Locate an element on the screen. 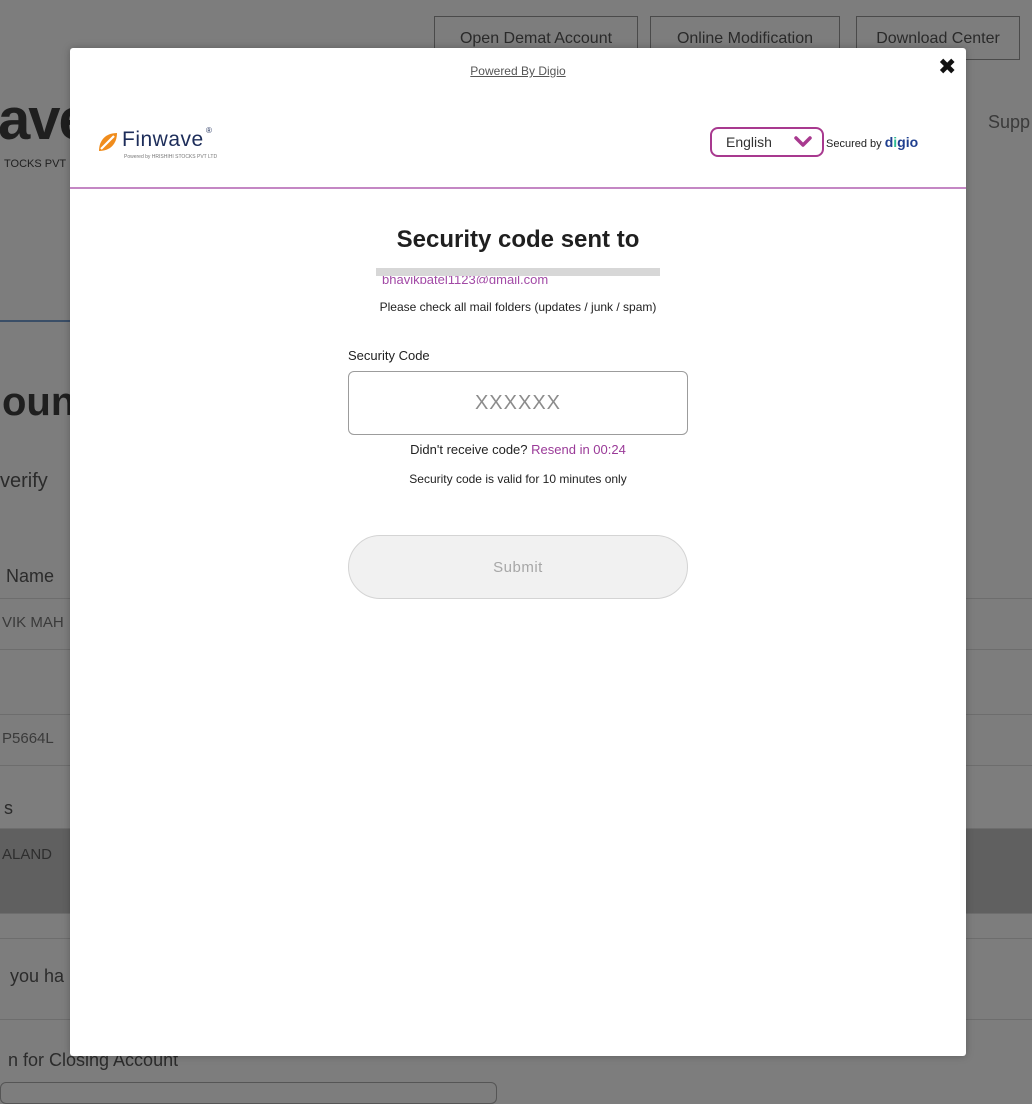 This screenshot has height=1104, width=1032. resend-prompt: Didn't receive code? is located at coordinates (469, 449).